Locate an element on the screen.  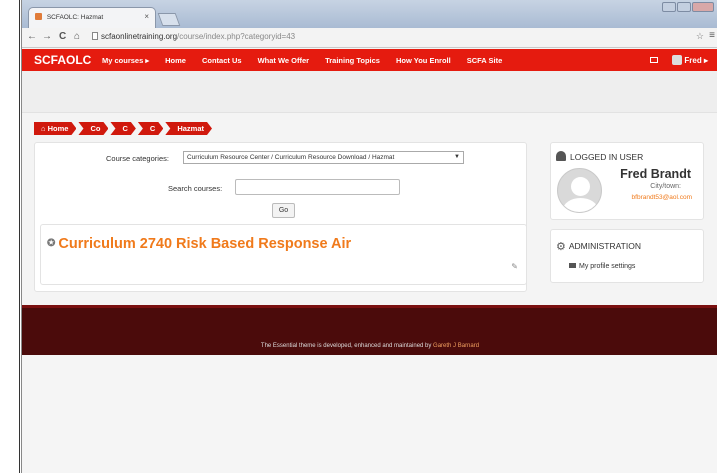
nav-right: Fred ▸ is located at coordinates (679, 60).